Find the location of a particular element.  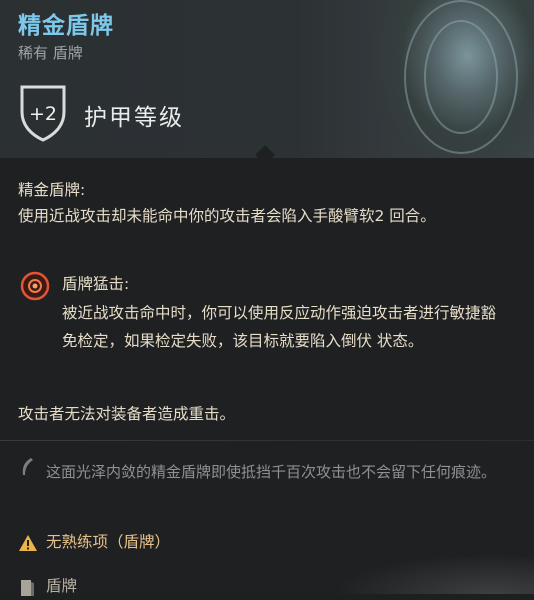

shield-type-icon is located at coordinates (27, 588).